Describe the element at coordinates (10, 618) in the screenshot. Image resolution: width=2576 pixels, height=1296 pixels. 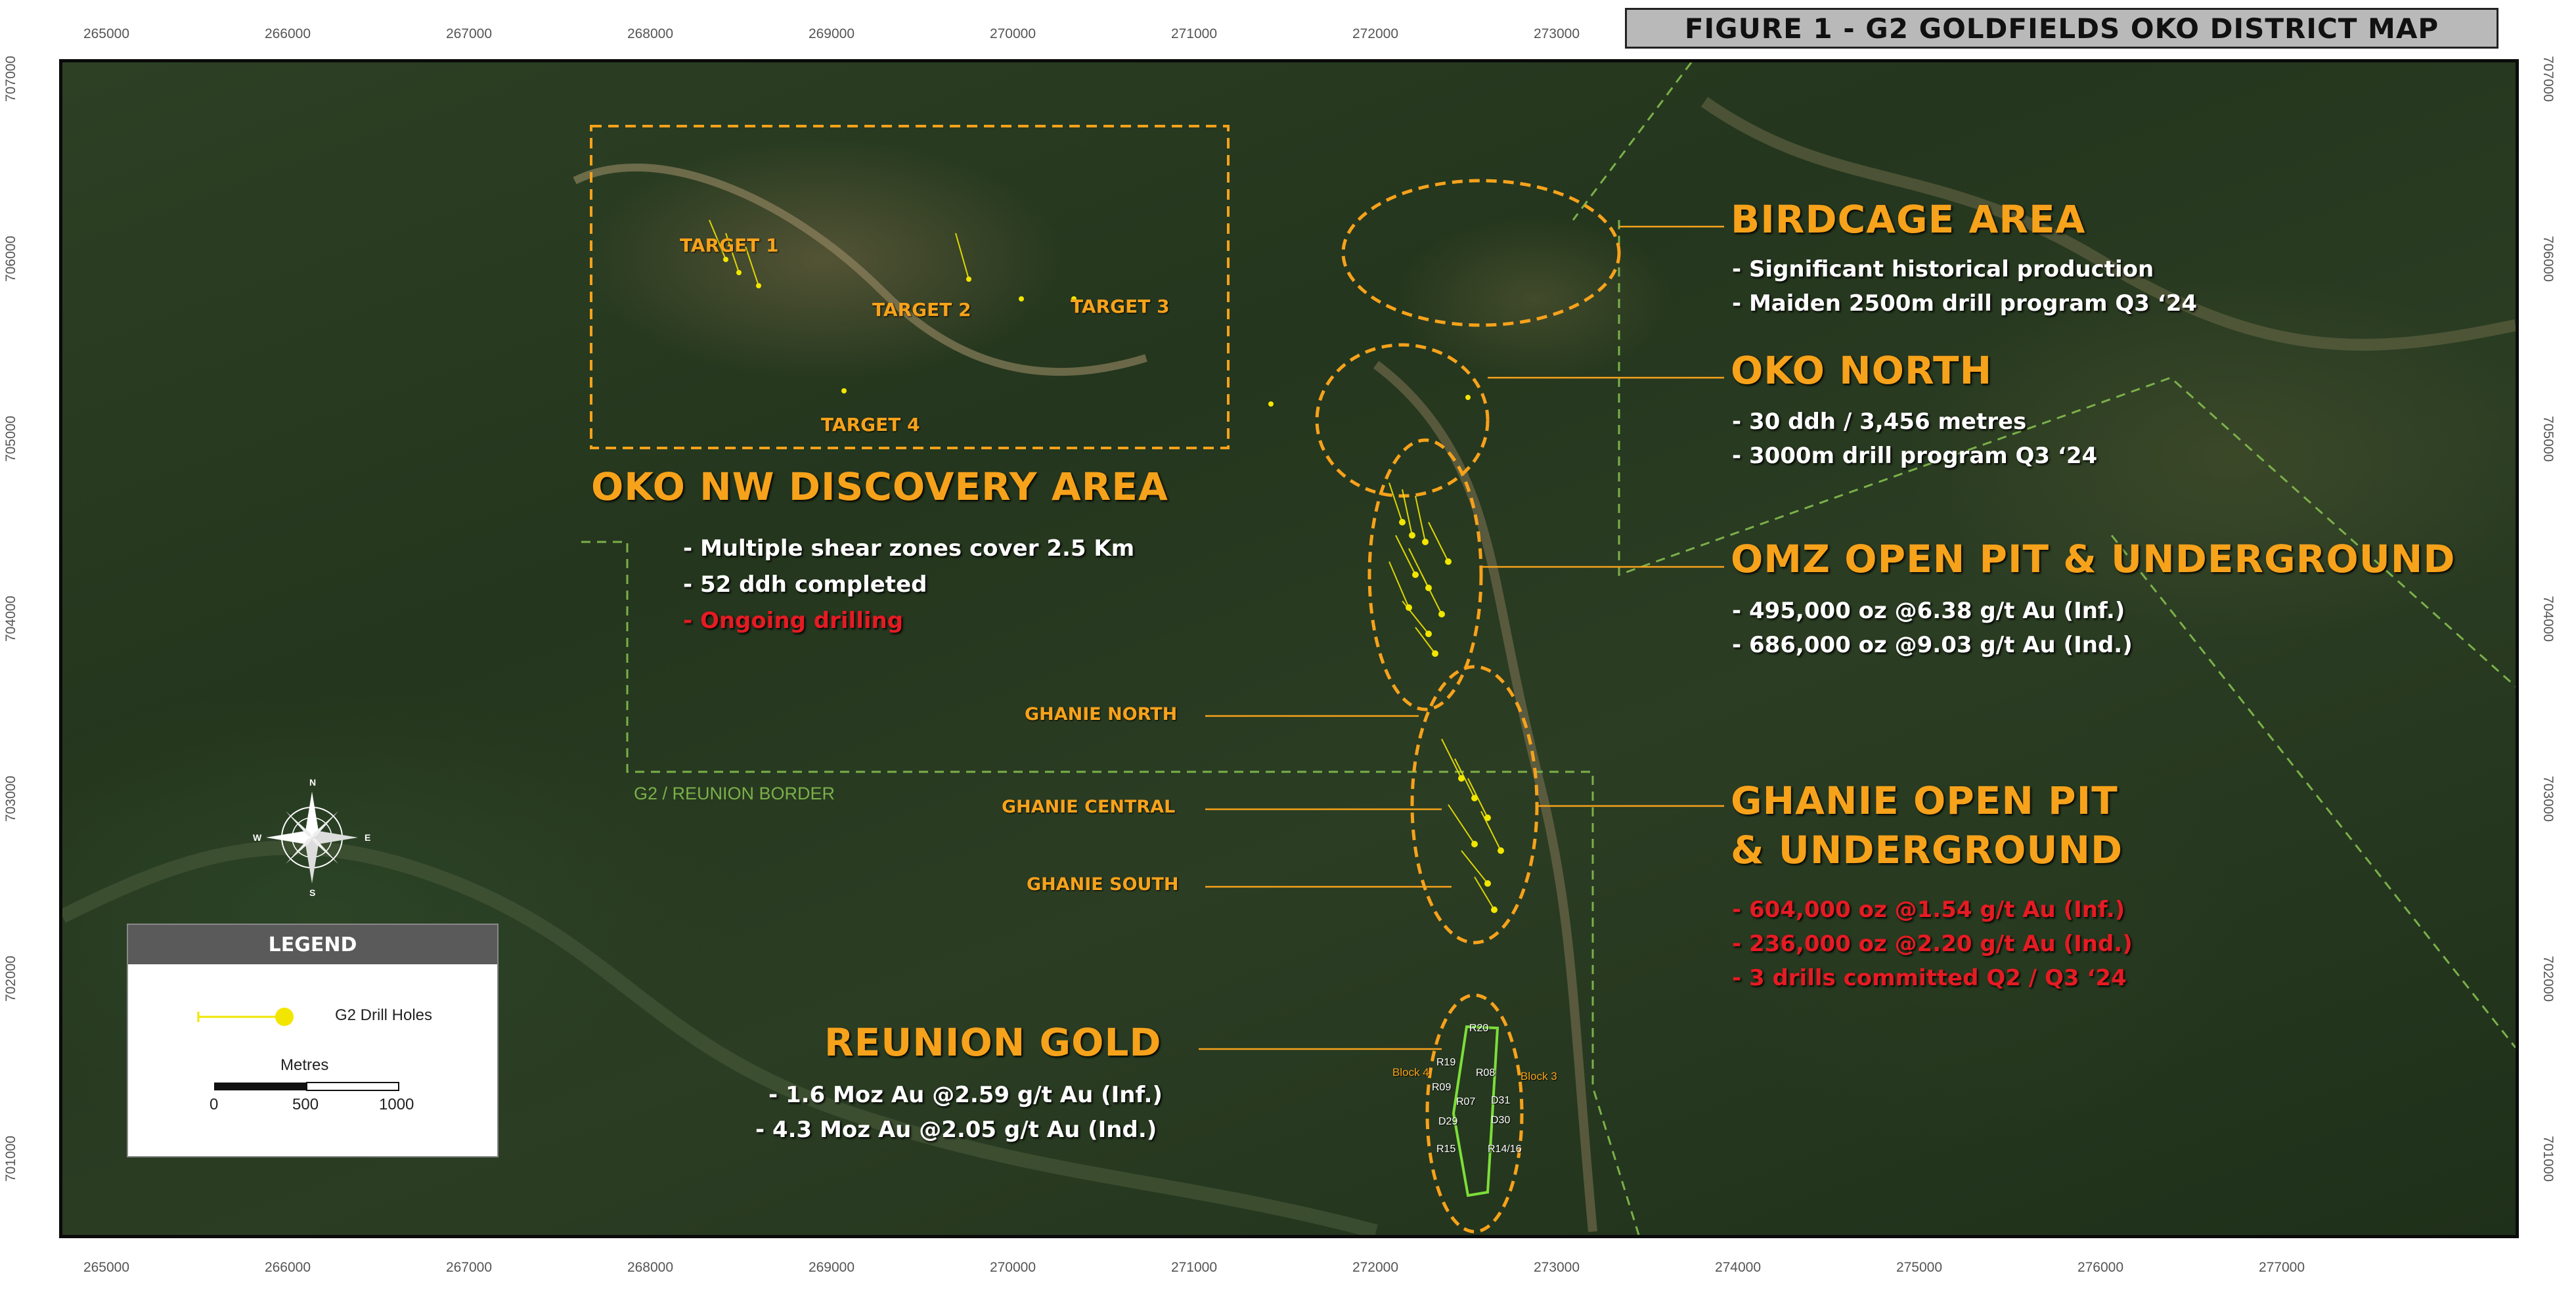
I see `y-tick-left: 704000` at that location.